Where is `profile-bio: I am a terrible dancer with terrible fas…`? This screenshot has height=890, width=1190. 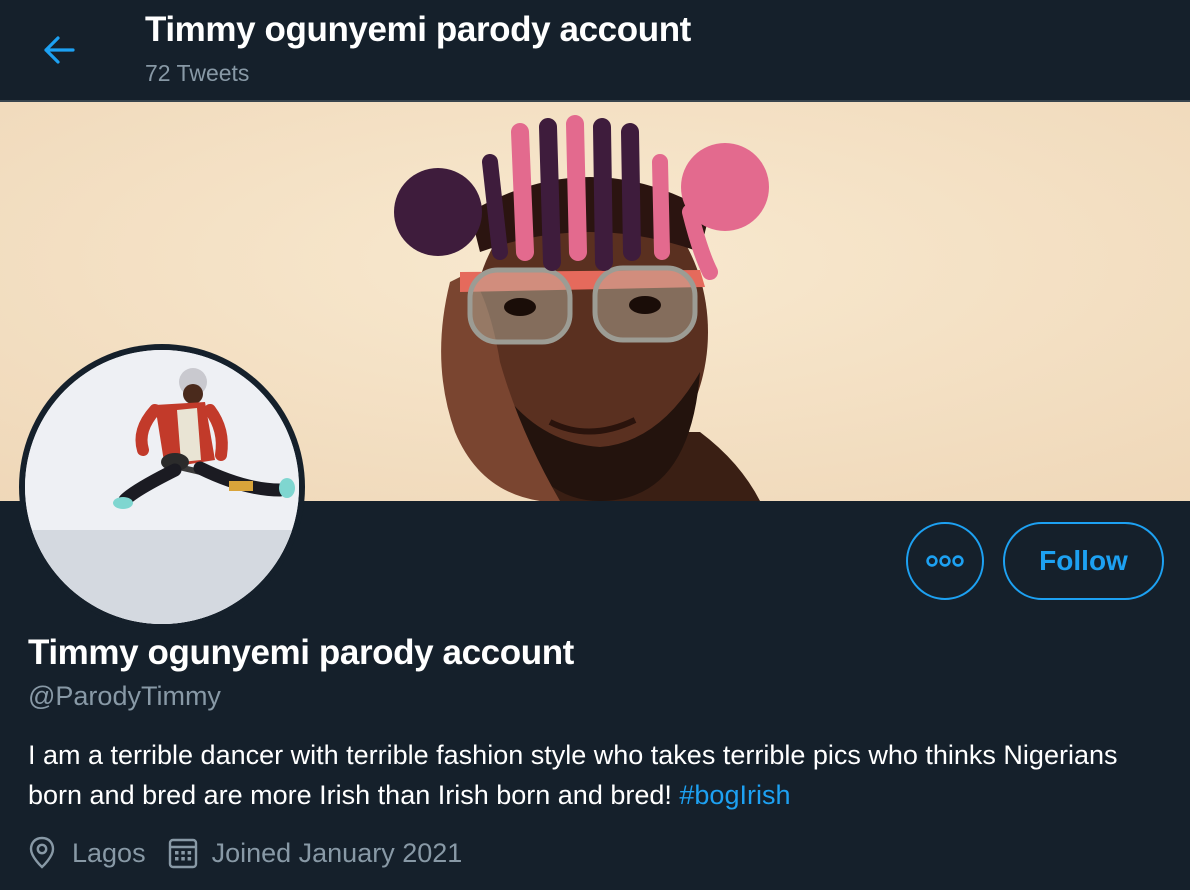
profile-bio: I am a terrible dancer with terrible fas… is located at coordinates (598, 775).